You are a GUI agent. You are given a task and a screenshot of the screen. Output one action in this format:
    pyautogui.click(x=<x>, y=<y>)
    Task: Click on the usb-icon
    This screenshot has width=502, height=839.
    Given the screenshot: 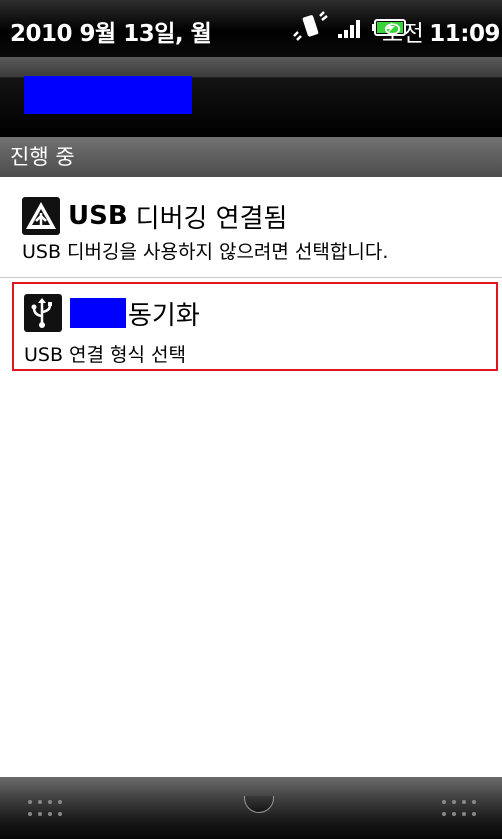 What is the action you would take?
    pyautogui.click(x=43, y=313)
    